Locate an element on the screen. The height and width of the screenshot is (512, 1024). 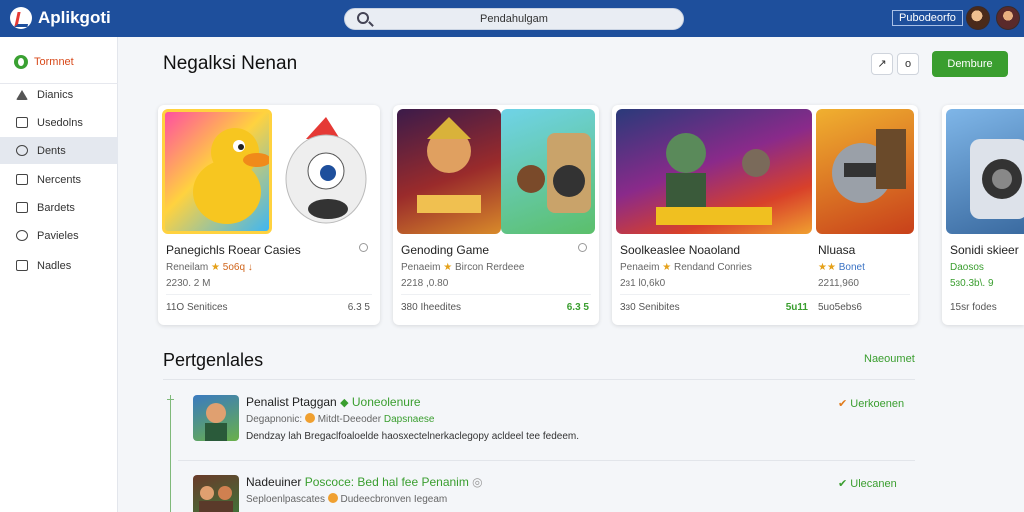
timeline-tick is located at coordinates (170, 399).